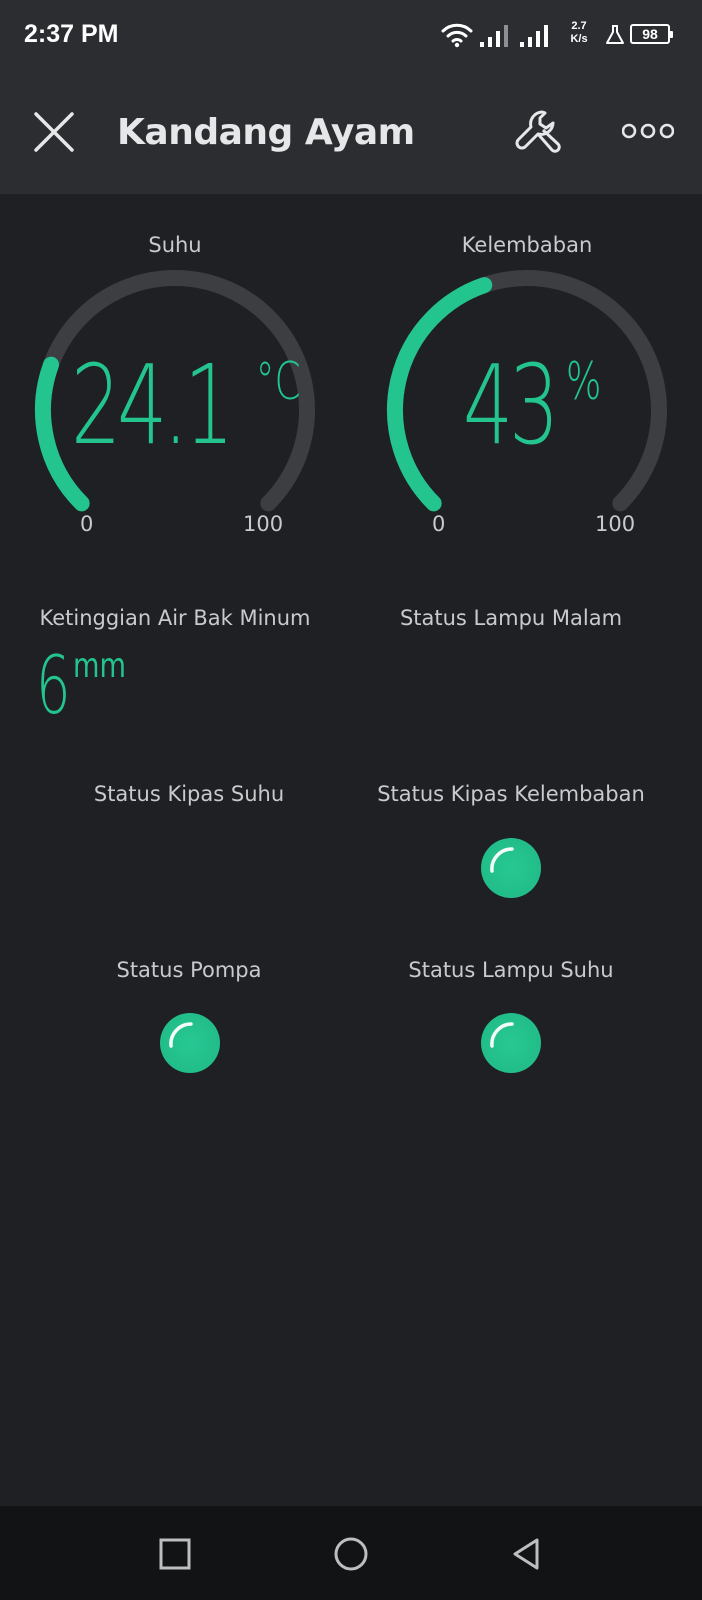 The image size is (702, 1600). Describe the element at coordinates (189, 970) in the screenshot. I see `pompa-label: Status Pompa` at that location.